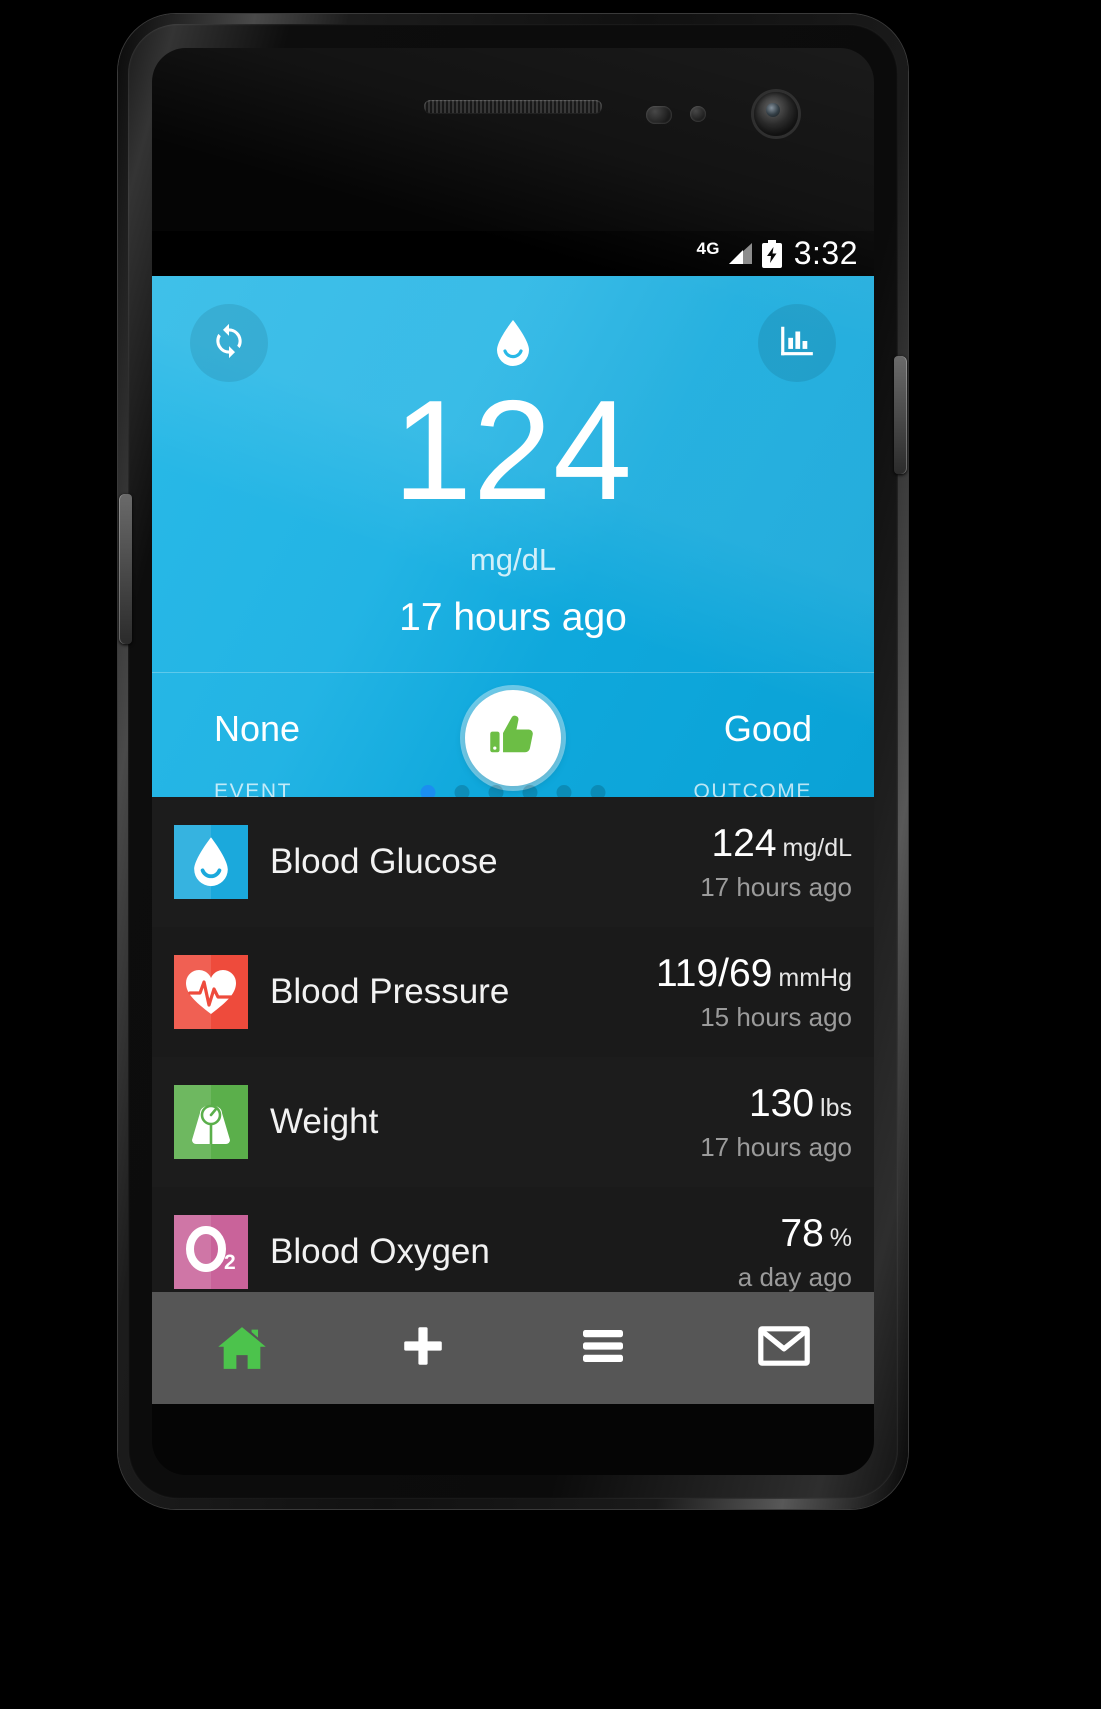  Describe the element at coordinates (714, 973) in the screenshot. I see `metric-value: 119/69` at that location.